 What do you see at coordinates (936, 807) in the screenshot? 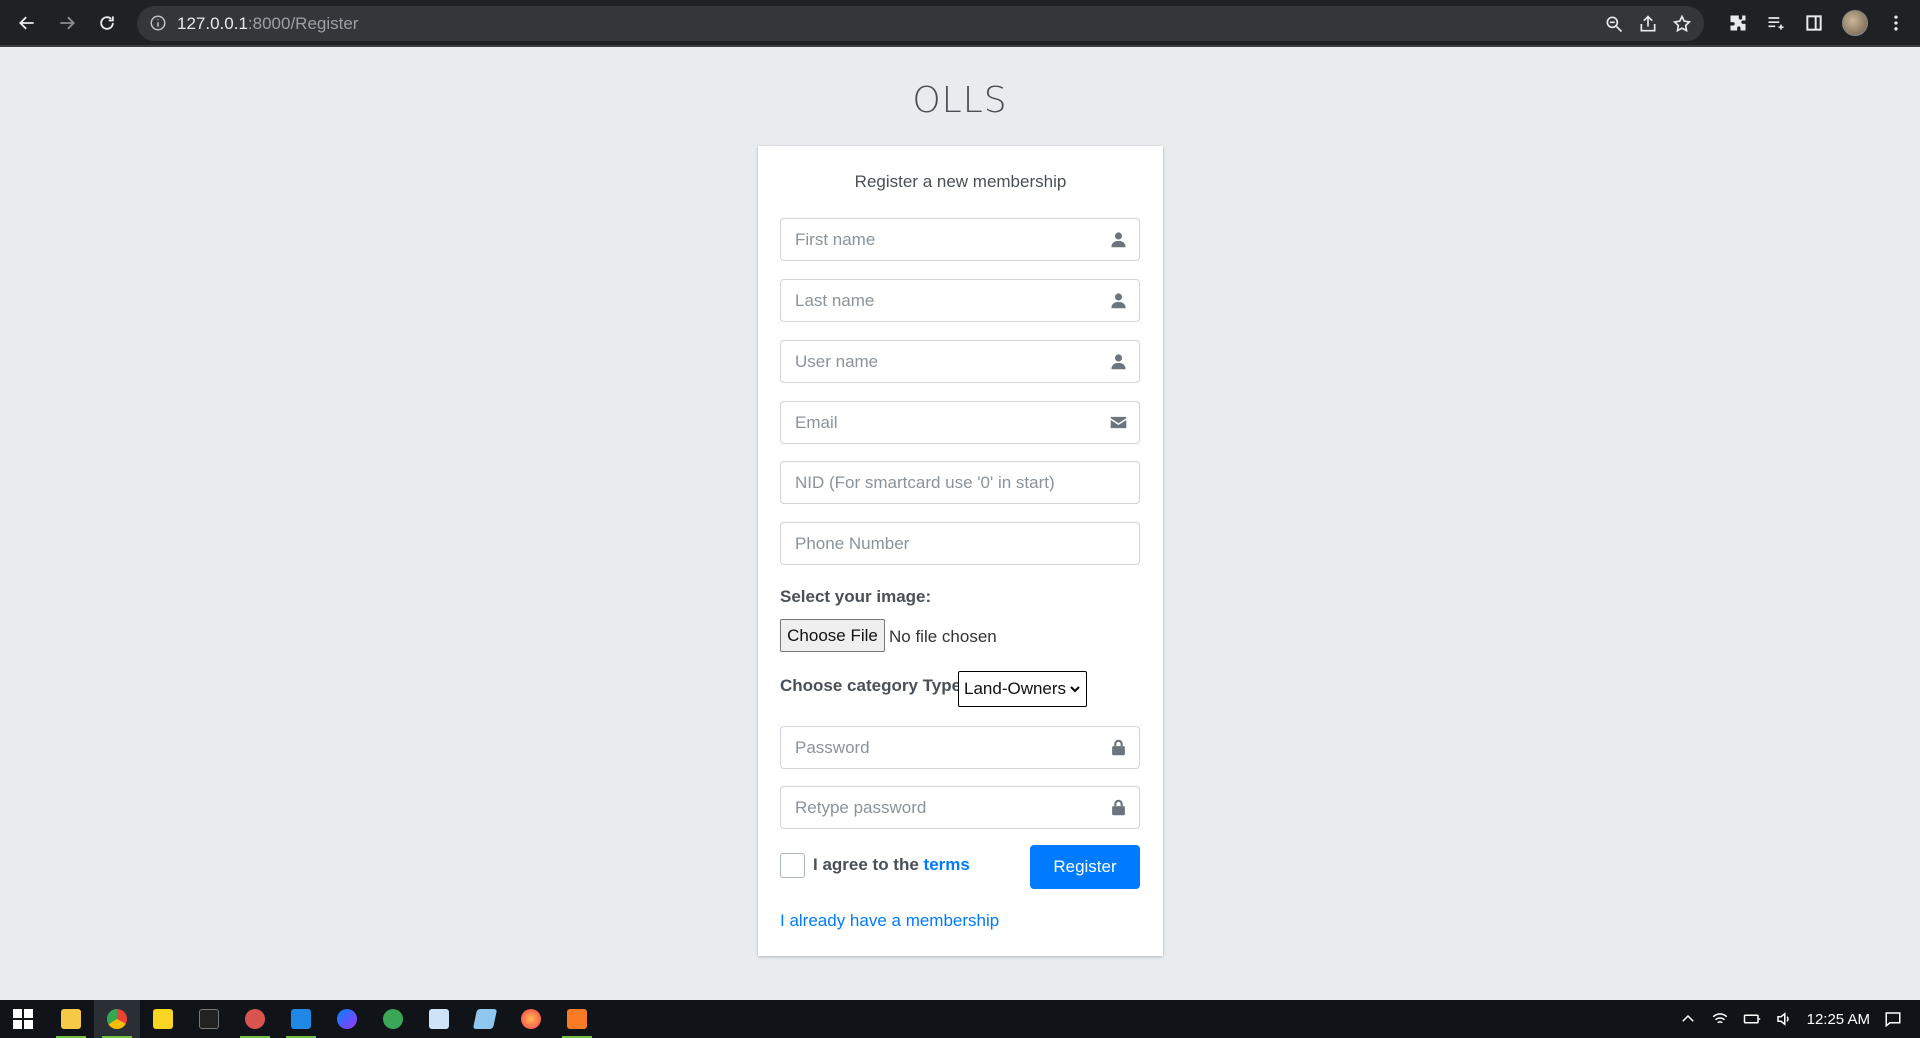
I see `retype-password-input` at bounding box center [936, 807].